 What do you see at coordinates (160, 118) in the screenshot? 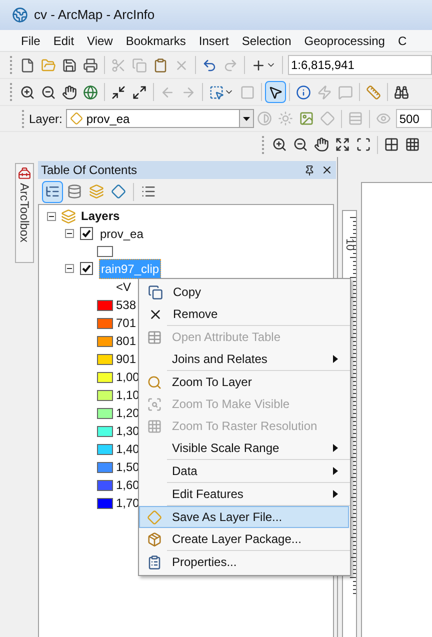
I see `layer-dropdown: prov_ea` at bounding box center [160, 118].